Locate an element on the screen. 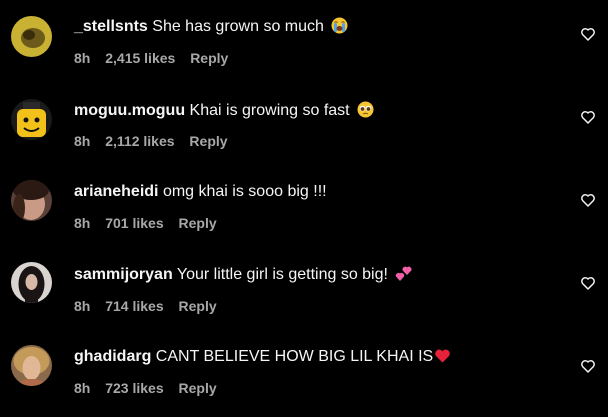 This screenshot has height=417, width=608. two-hearts-emoji is located at coordinates (403, 273).